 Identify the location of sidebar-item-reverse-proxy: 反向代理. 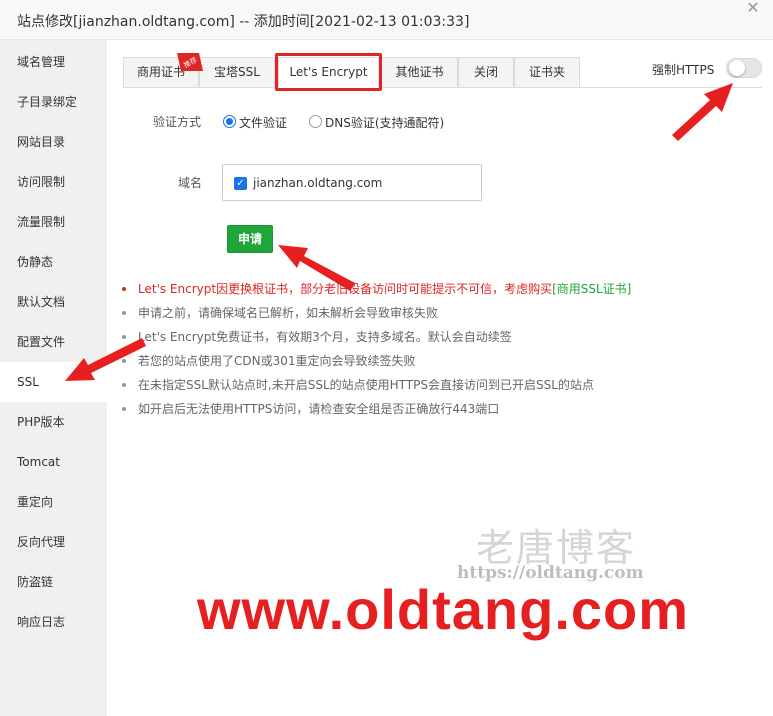
(53, 542).